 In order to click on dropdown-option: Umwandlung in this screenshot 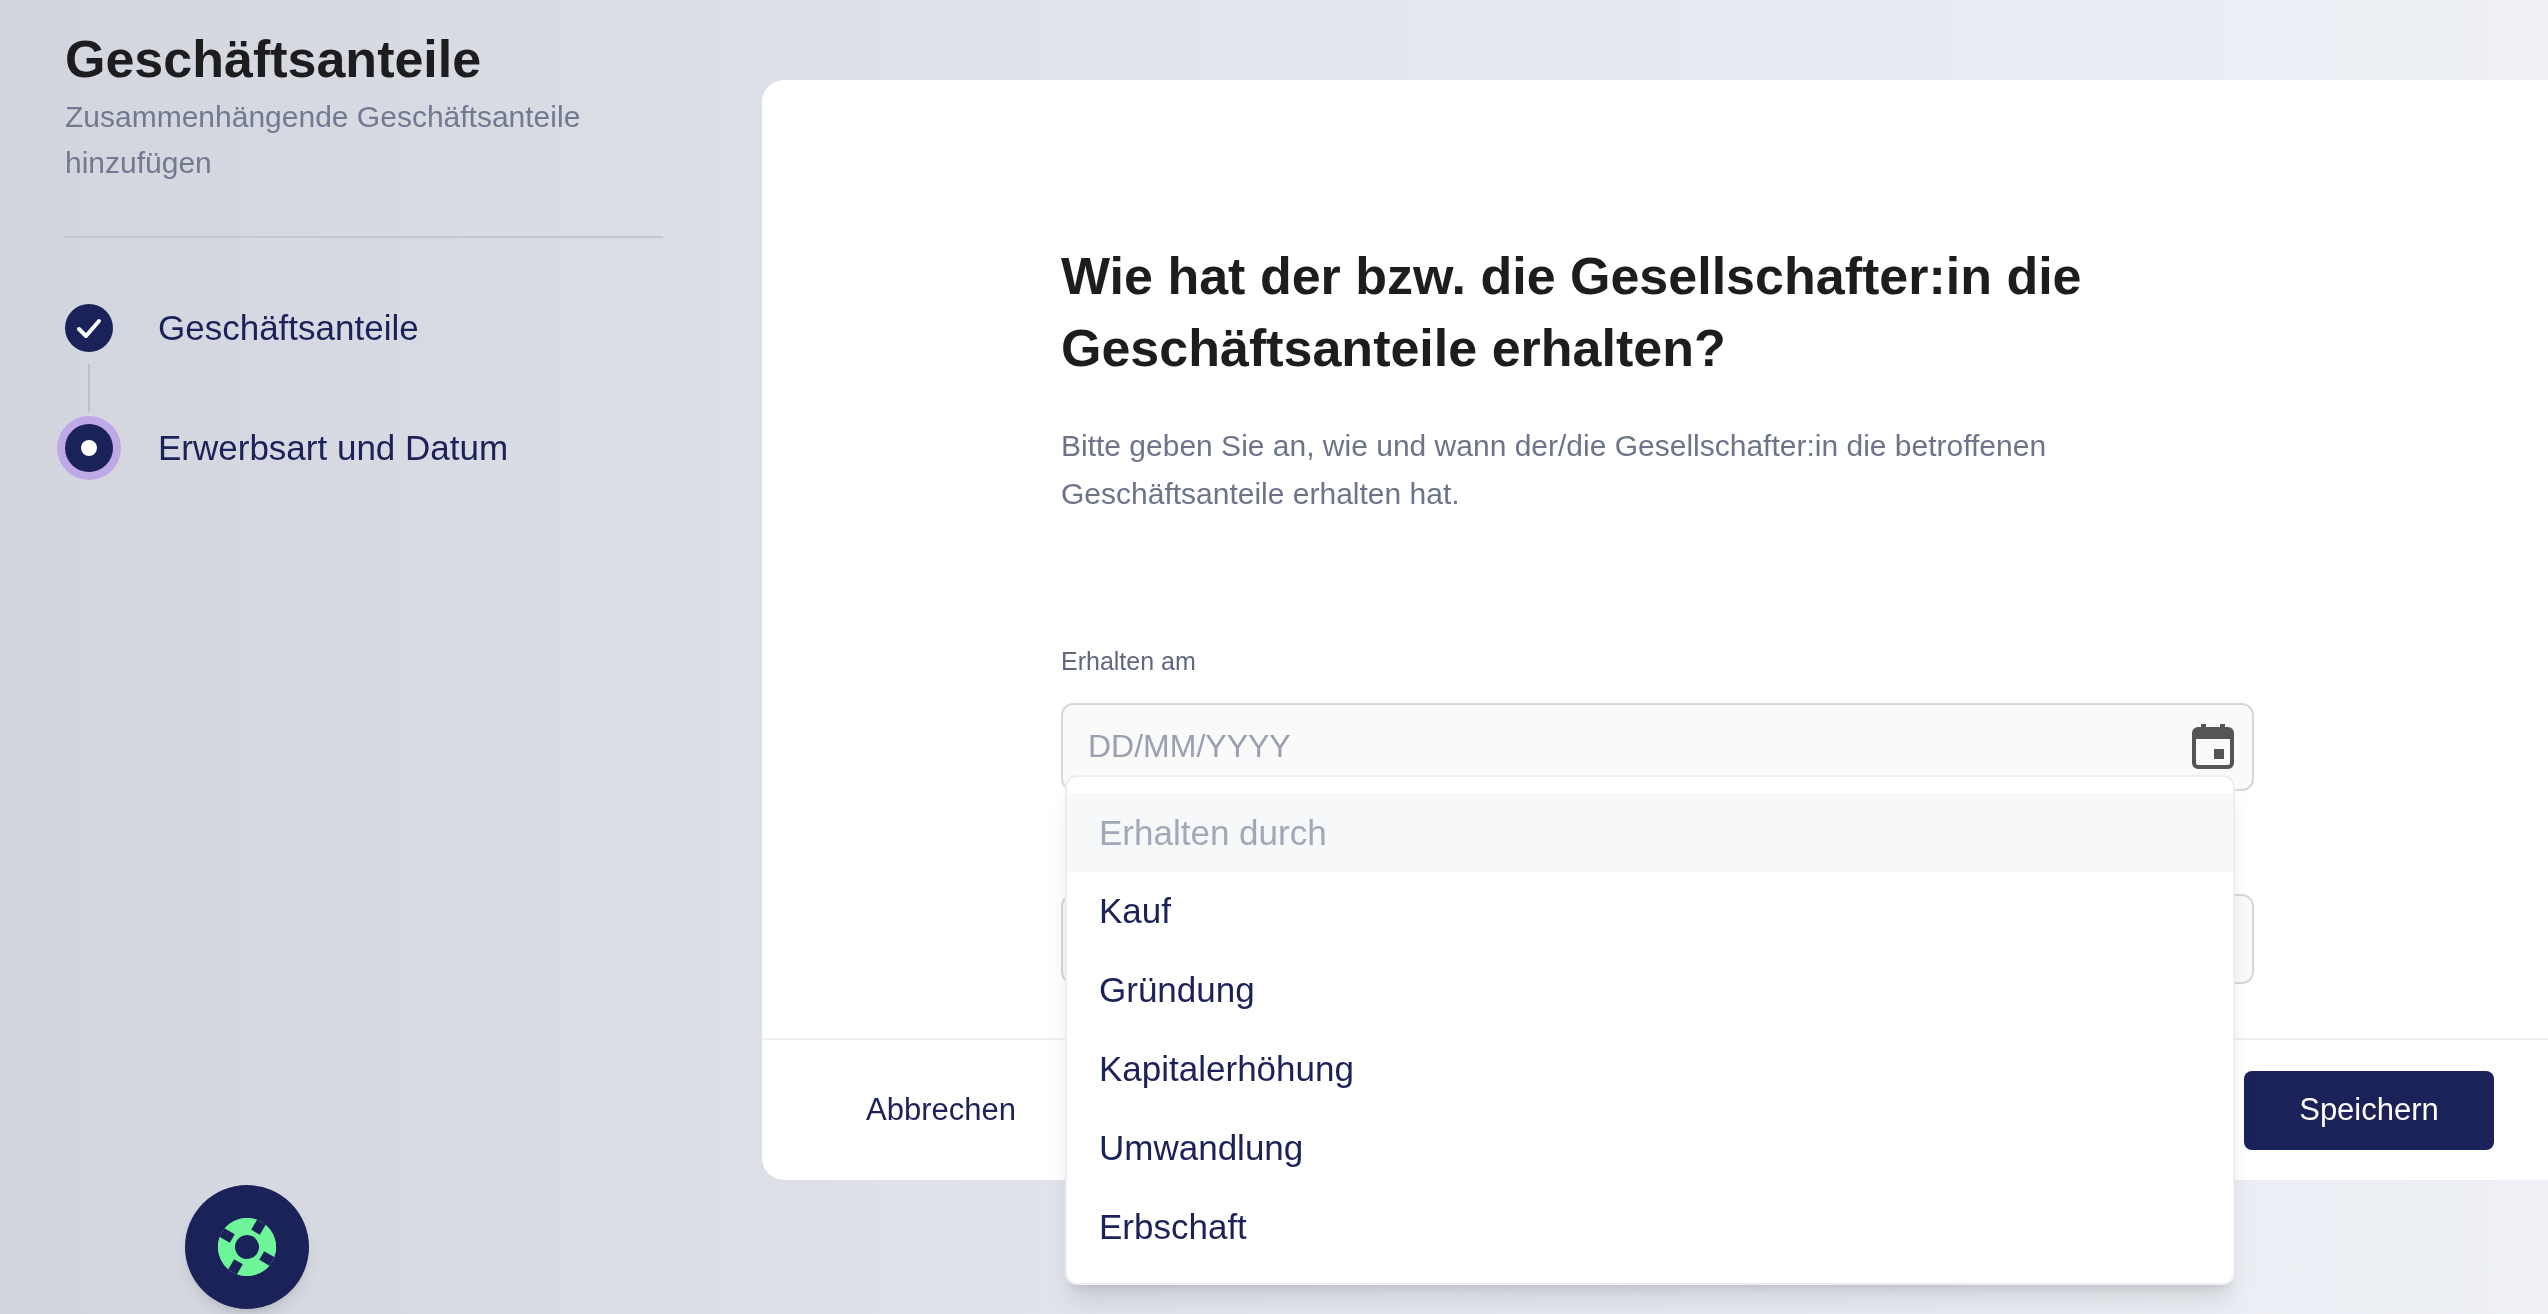, I will do `click(1650, 1148)`.